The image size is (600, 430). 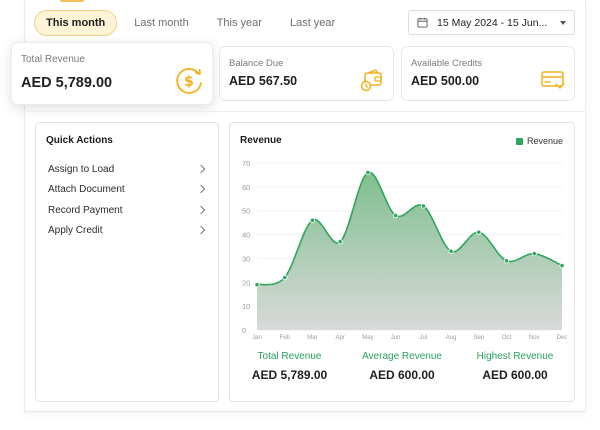 What do you see at coordinates (515, 356) in the screenshot?
I see `summary-highest-revenue-label: Highest Revenue` at bounding box center [515, 356].